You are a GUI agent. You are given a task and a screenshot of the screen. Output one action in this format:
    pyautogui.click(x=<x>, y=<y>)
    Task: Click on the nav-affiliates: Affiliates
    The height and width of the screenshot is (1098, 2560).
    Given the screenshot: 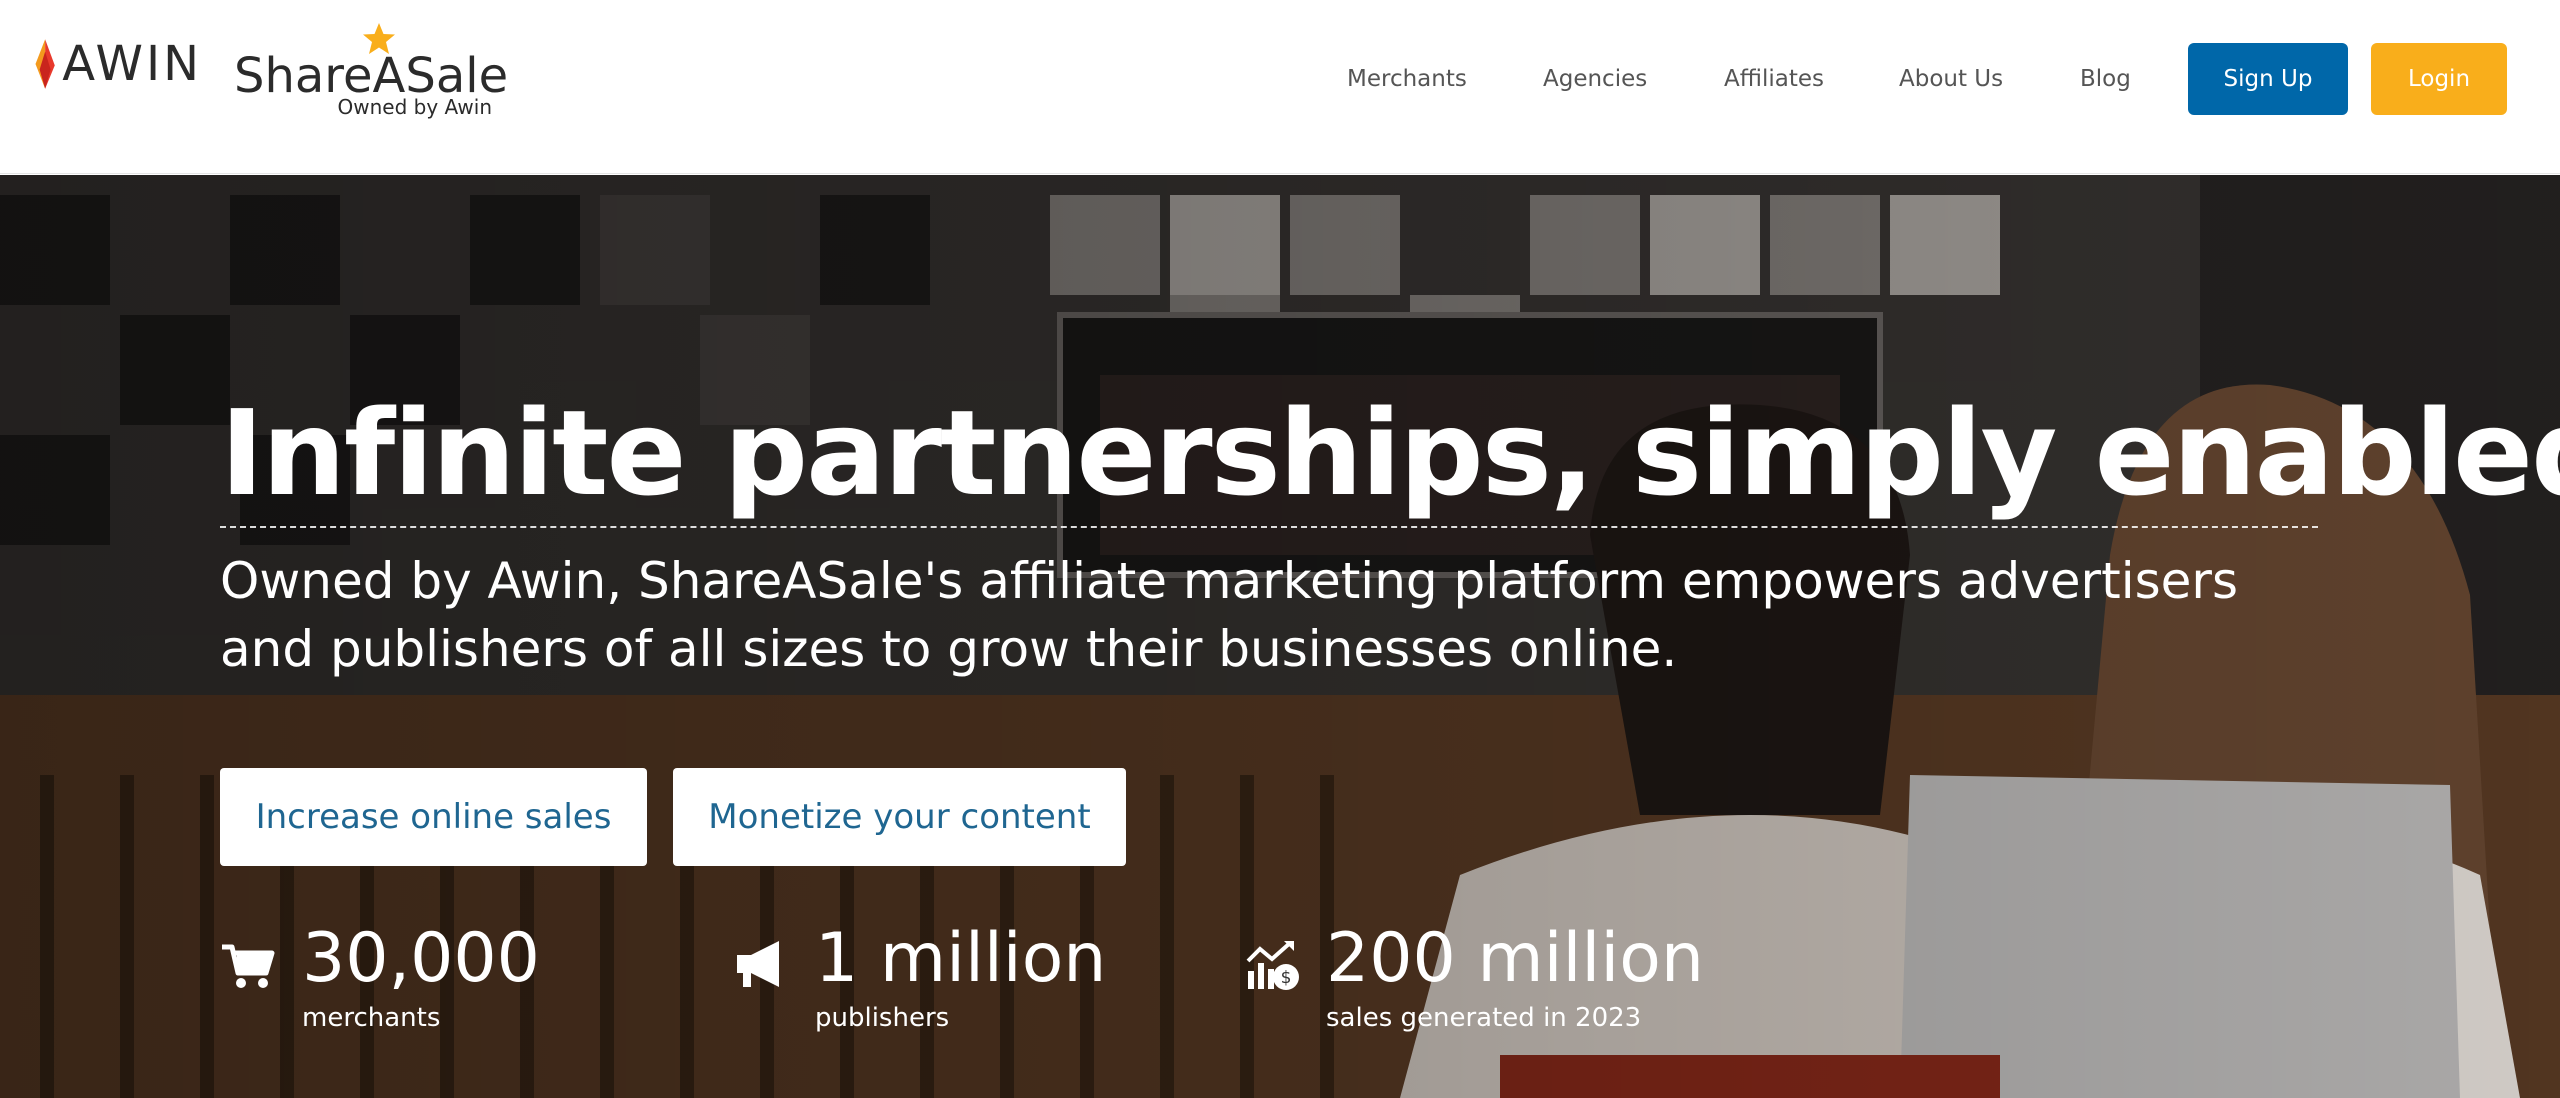 What is the action you would take?
    pyautogui.click(x=1774, y=79)
    